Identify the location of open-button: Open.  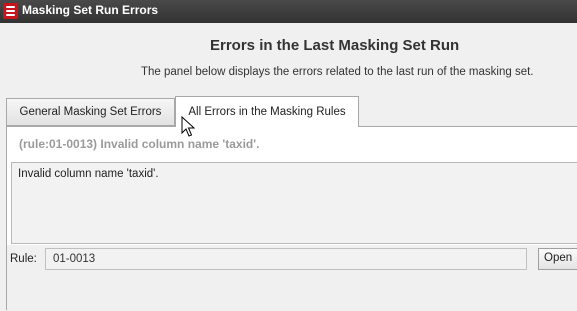
(557, 259).